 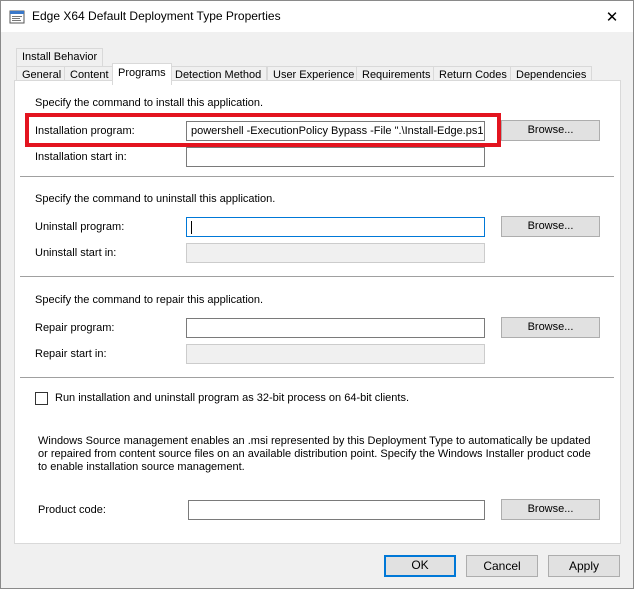 I want to click on repair-program-label: Repair program:, so click(x=75, y=328).